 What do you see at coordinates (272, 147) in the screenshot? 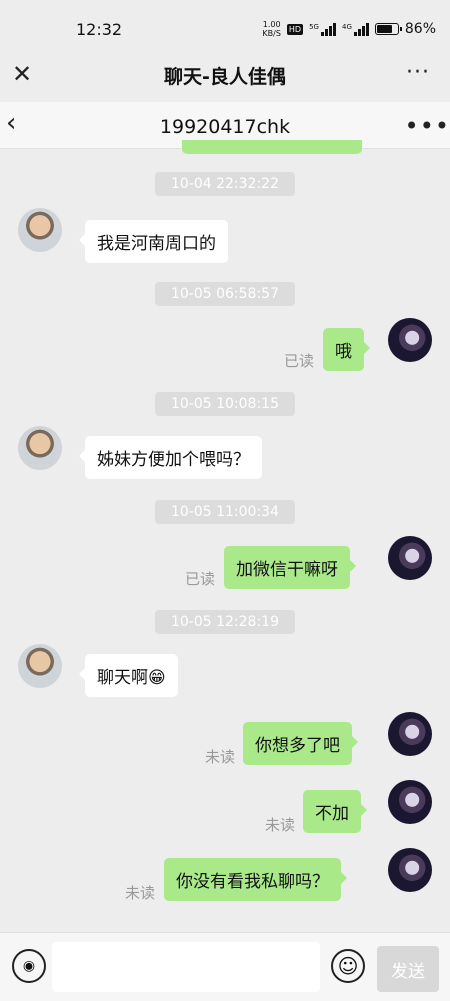
I see `previous-message-bubble` at bounding box center [272, 147].